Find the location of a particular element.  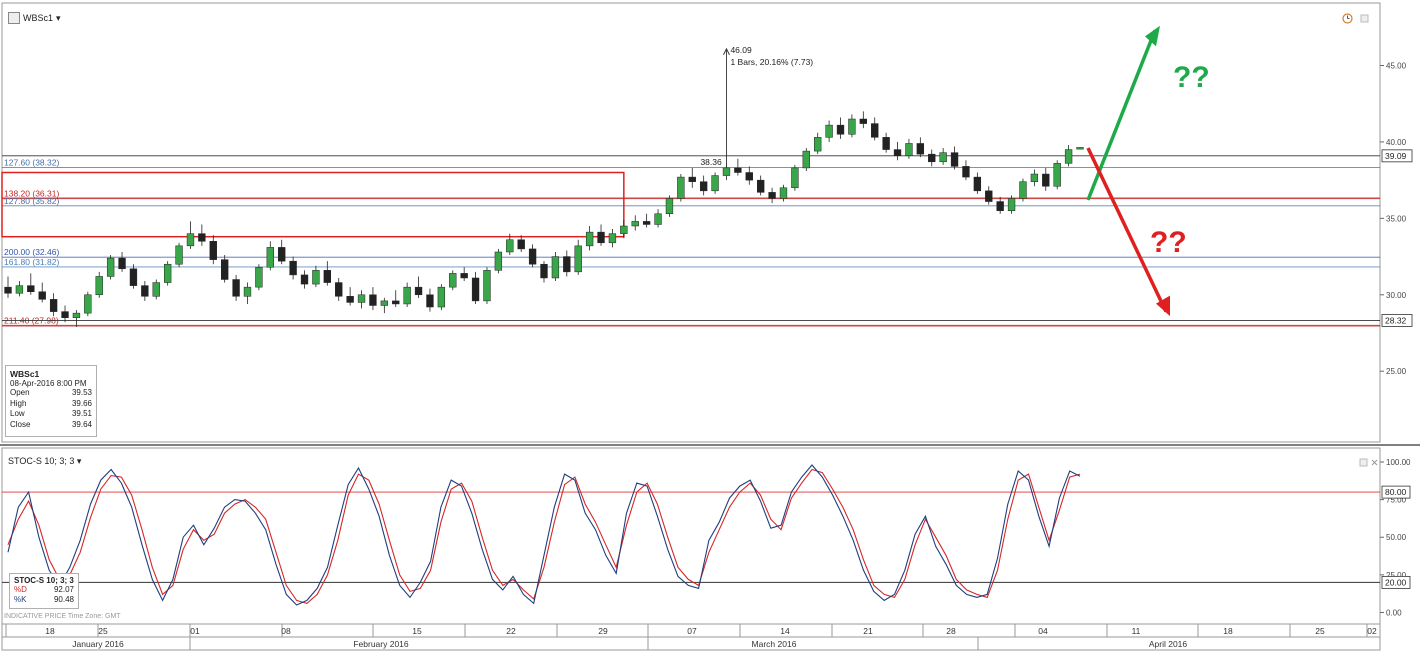

symbol-selector: WBSc1 ▾ is located at coordinates (34, 18).